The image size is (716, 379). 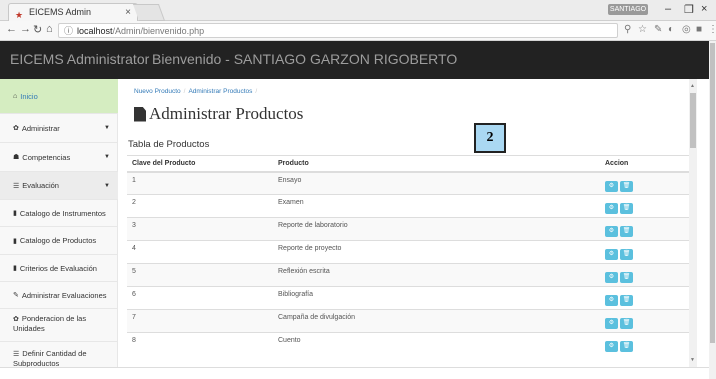 I want to click on sidebar-item-label: Administrar Evaluaciones, so click(x=64, y=295).